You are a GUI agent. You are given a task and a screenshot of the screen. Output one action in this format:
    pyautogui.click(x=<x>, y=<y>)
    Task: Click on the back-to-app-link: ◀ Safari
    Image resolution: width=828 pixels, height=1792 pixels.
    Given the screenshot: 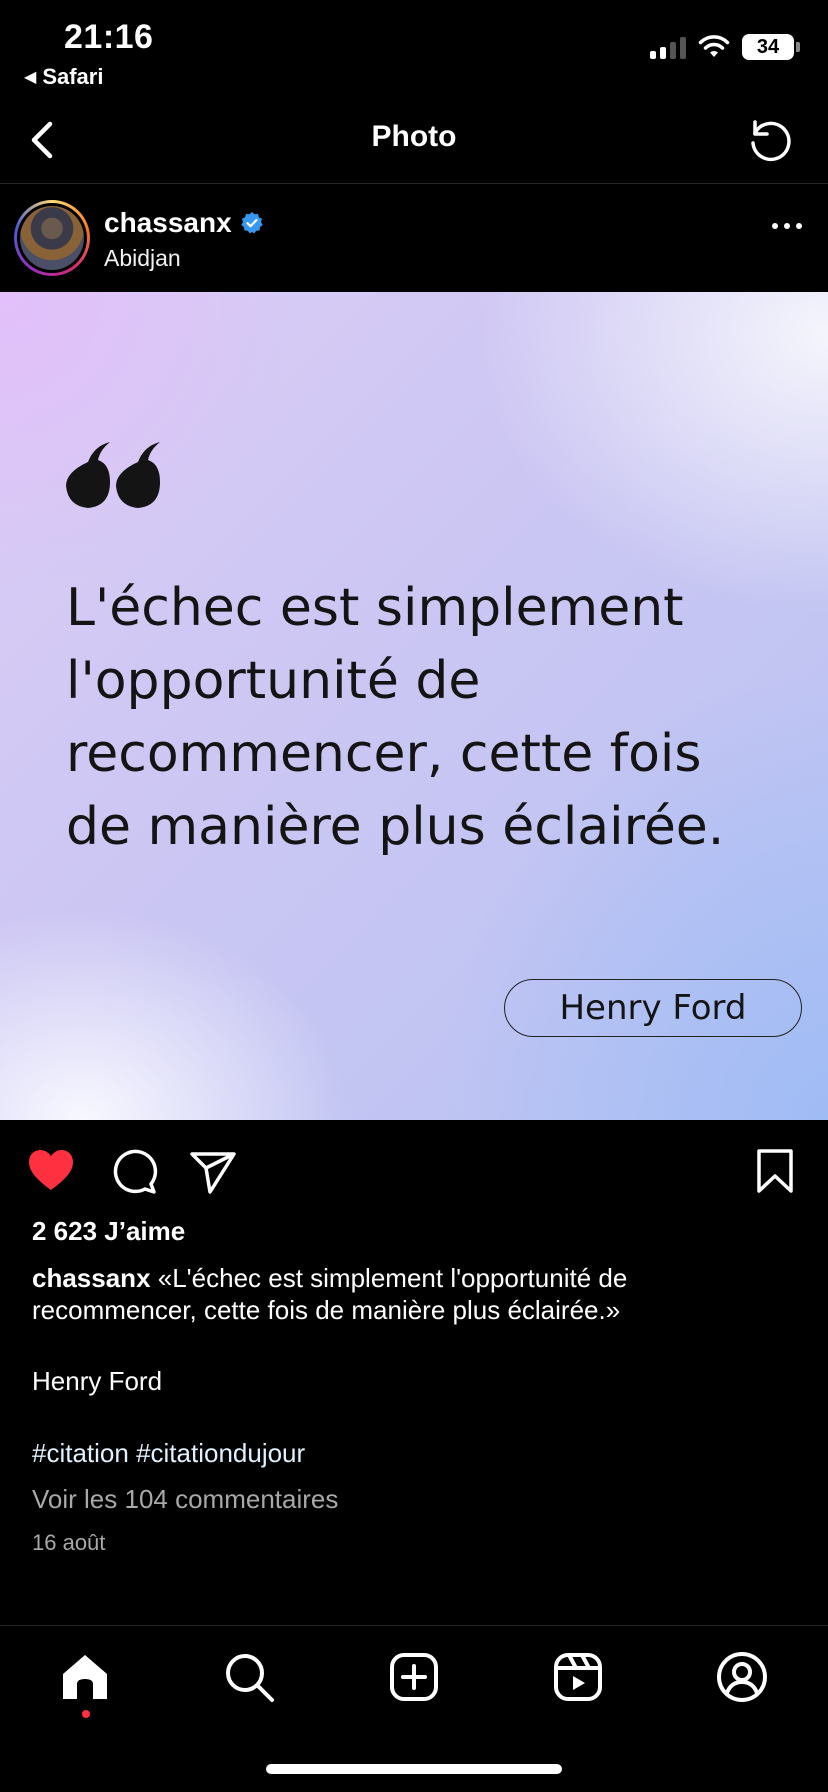 What is the action you would take?
    pyautogui.click(x=63, y=77)
    